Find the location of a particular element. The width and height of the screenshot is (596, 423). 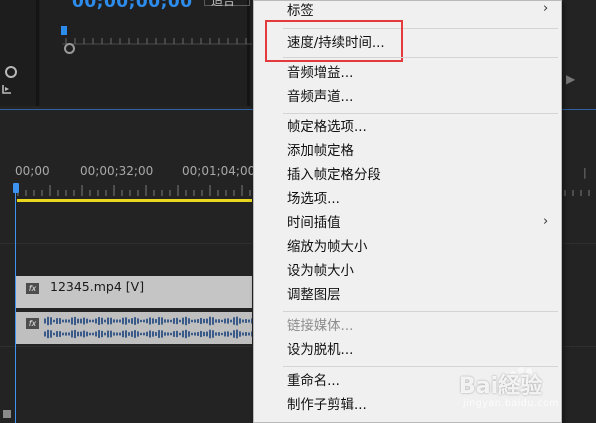

play-icon: ▶ is located at coordinates (570, 79).